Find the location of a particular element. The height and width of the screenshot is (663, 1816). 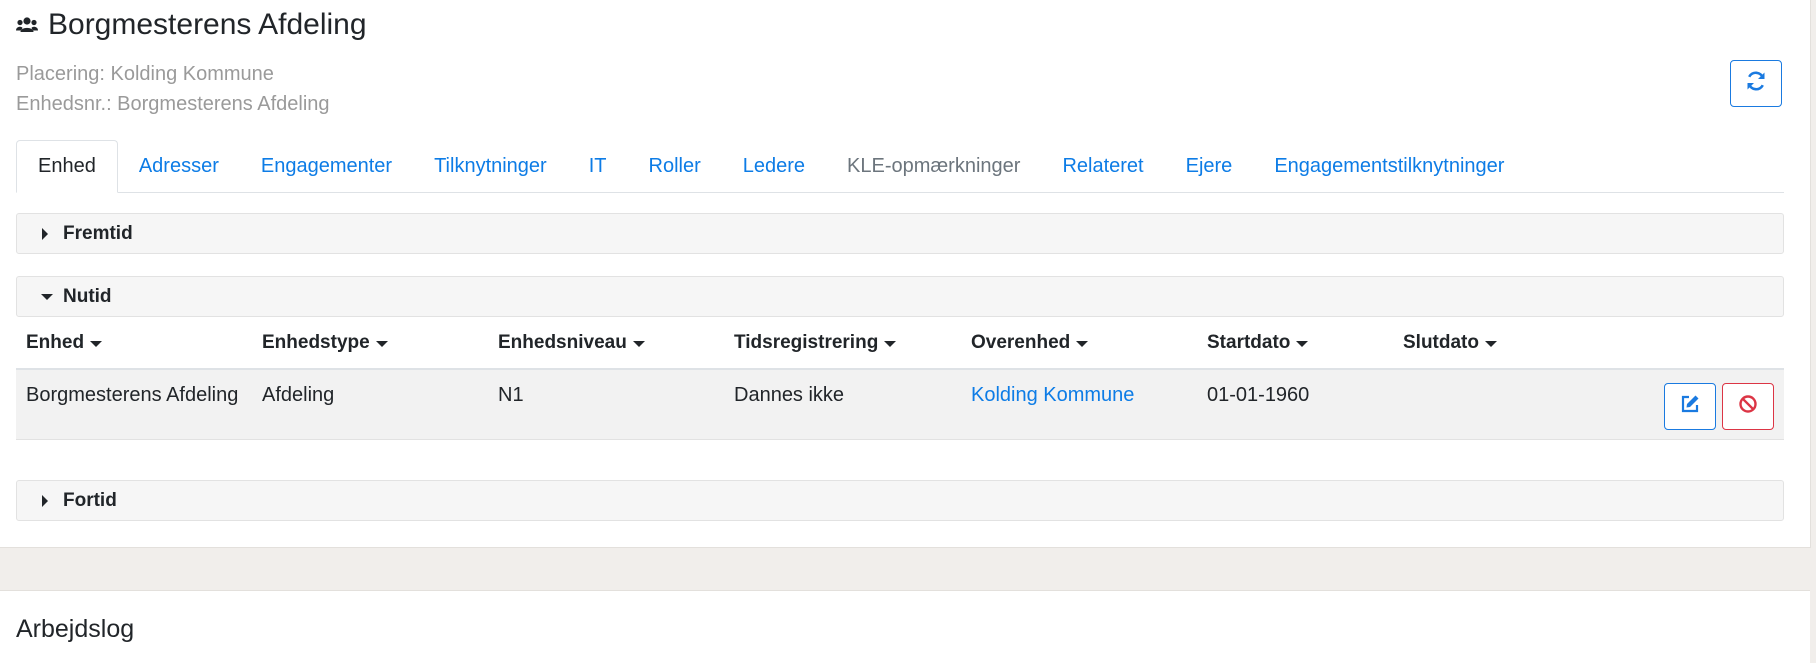

column-tidsregistrering: Tidsregistrering is located at coordinates (815, 343).